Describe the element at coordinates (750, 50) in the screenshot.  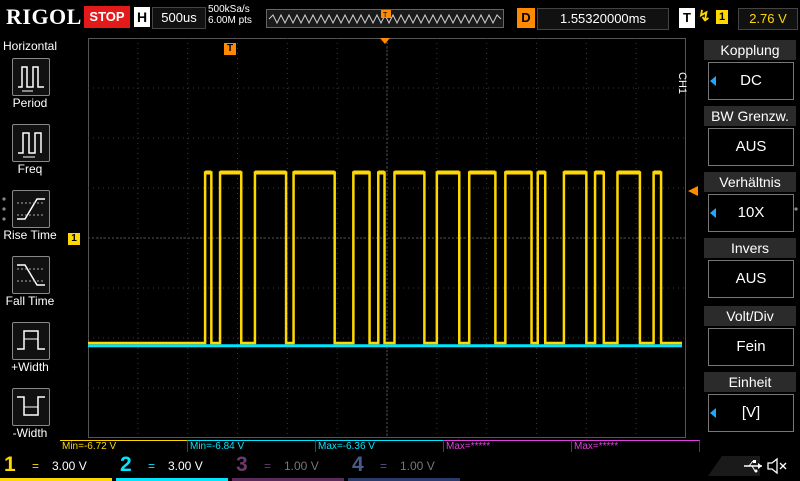
I see `coupling-header: Kopplung` at that location.